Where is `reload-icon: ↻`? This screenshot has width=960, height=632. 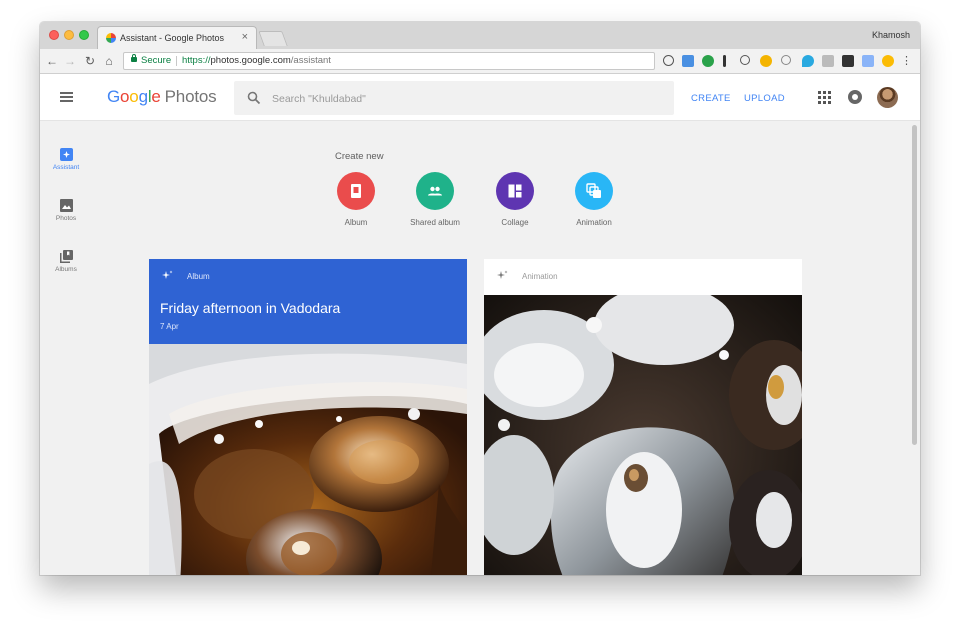 reload-icon: ↻ is located at coordinates (90, 61).